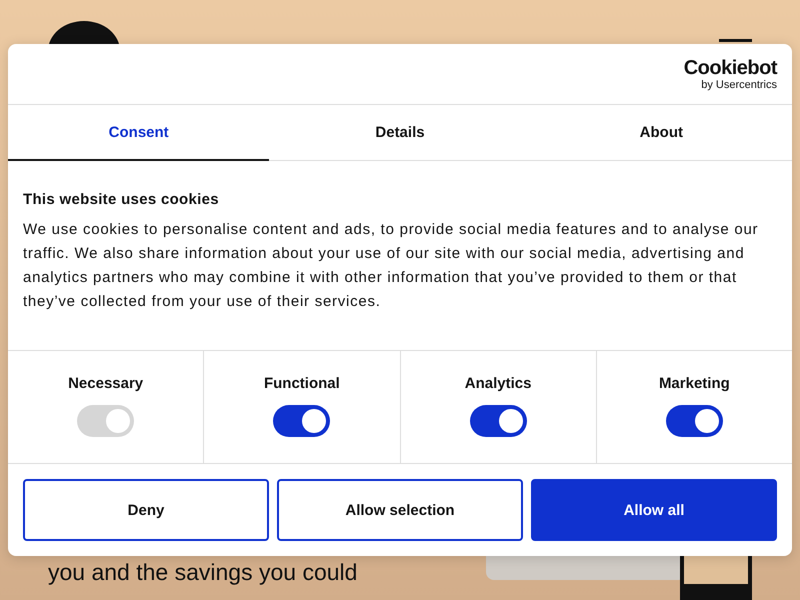 The image size is (800, 600). Describe the element at coordinates (400, 510) in the screenshot. I see `consent-button: Allow selection` at that location.